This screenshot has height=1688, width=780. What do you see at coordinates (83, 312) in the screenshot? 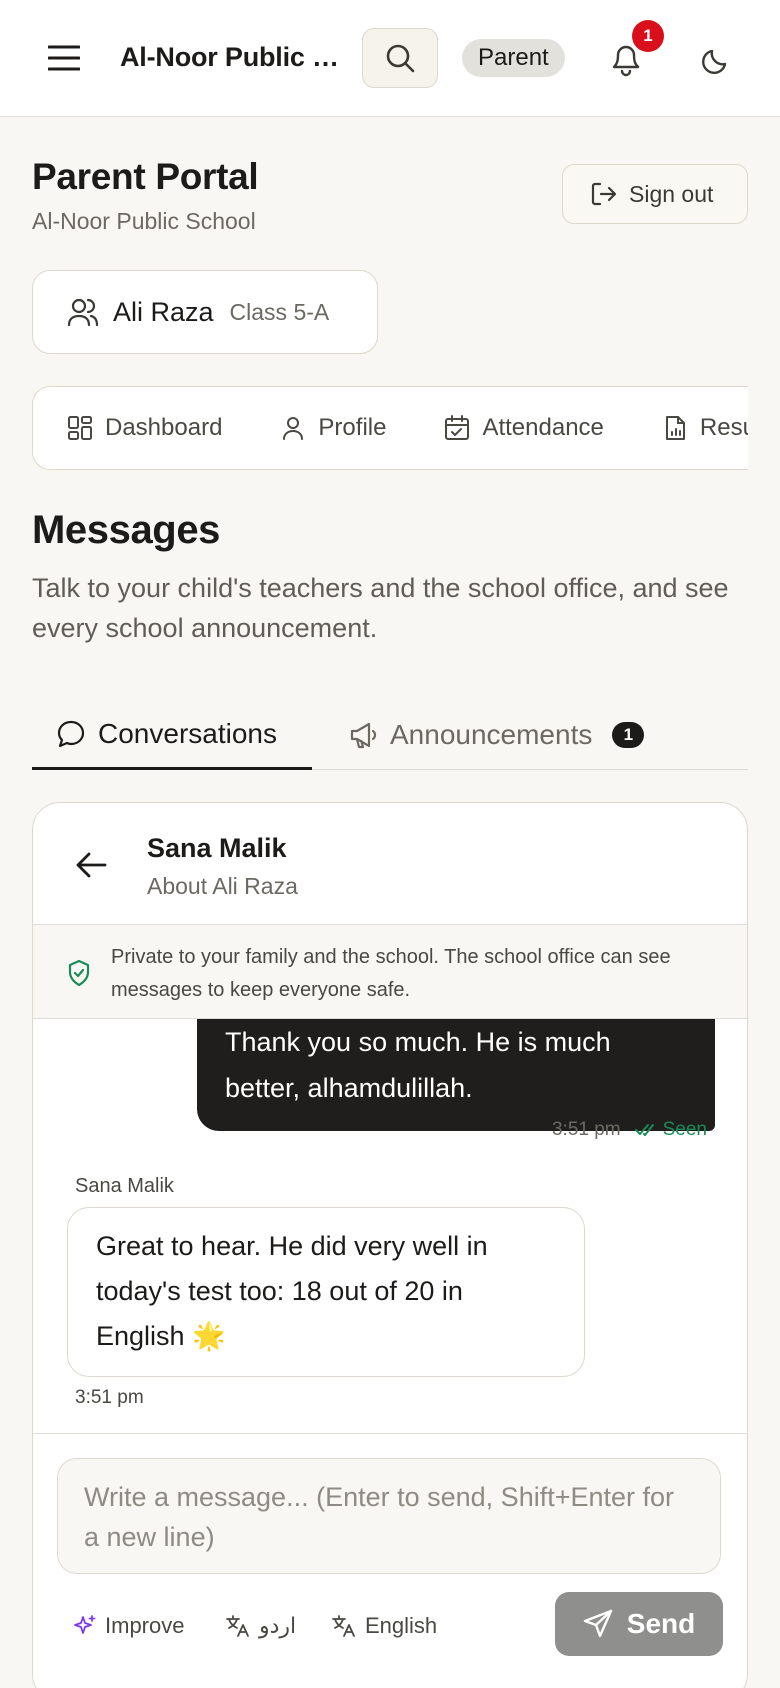
I see `users-icon` at bounding box center [83, 312].